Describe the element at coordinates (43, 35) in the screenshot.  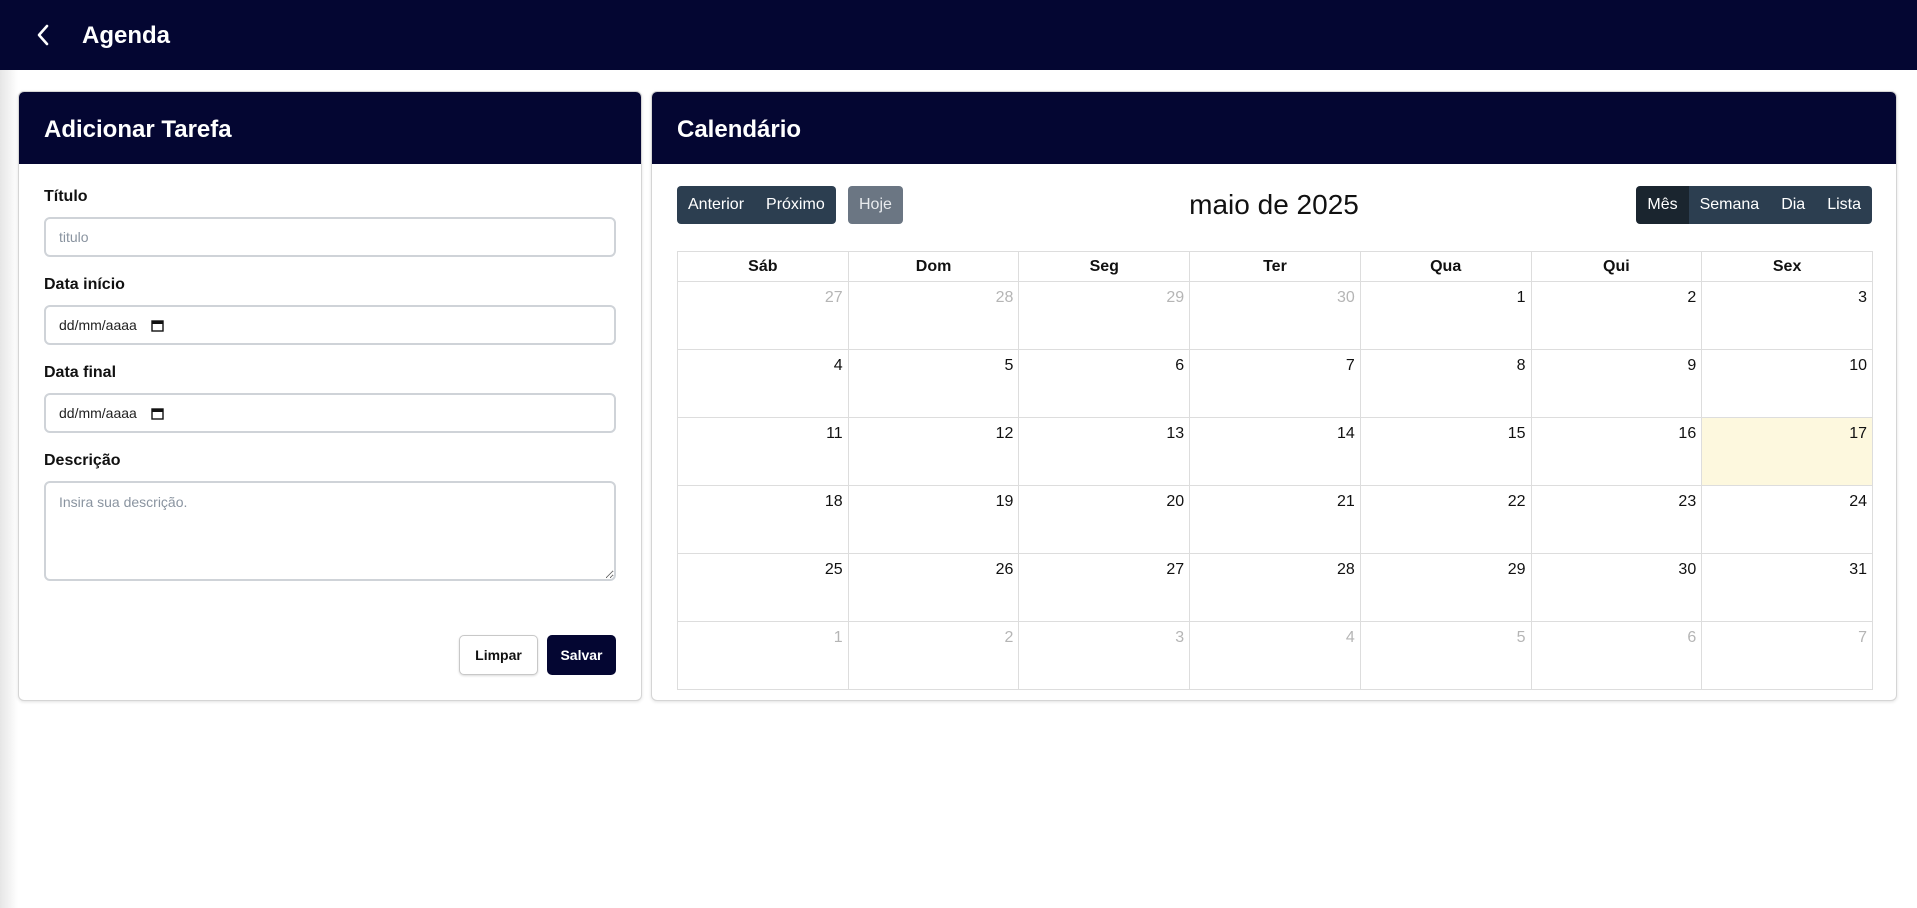
I see `back-button` at that location.